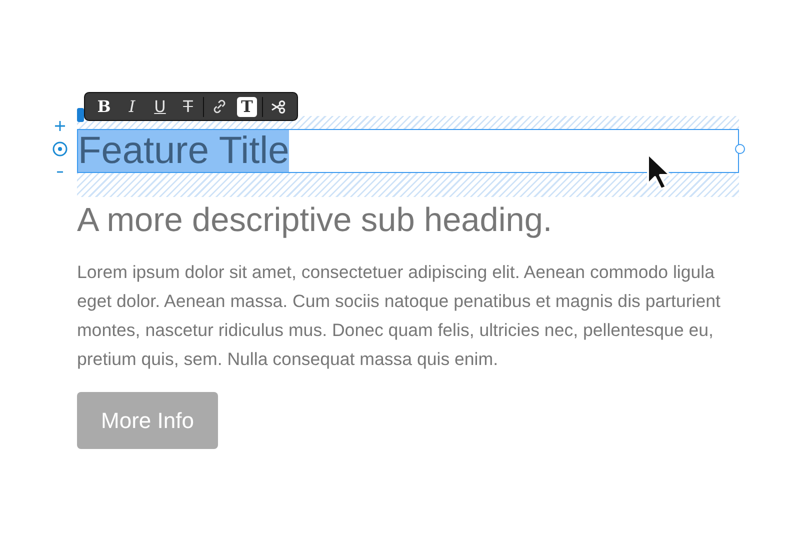 The height and width of the screenshot is (547, 800). I want to click on element-tag, so click(80, 115).